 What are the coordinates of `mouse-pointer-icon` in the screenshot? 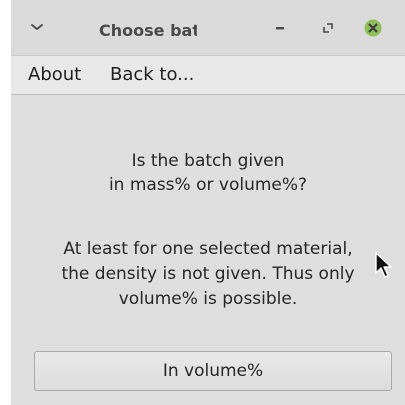 It's located at (384, 265).